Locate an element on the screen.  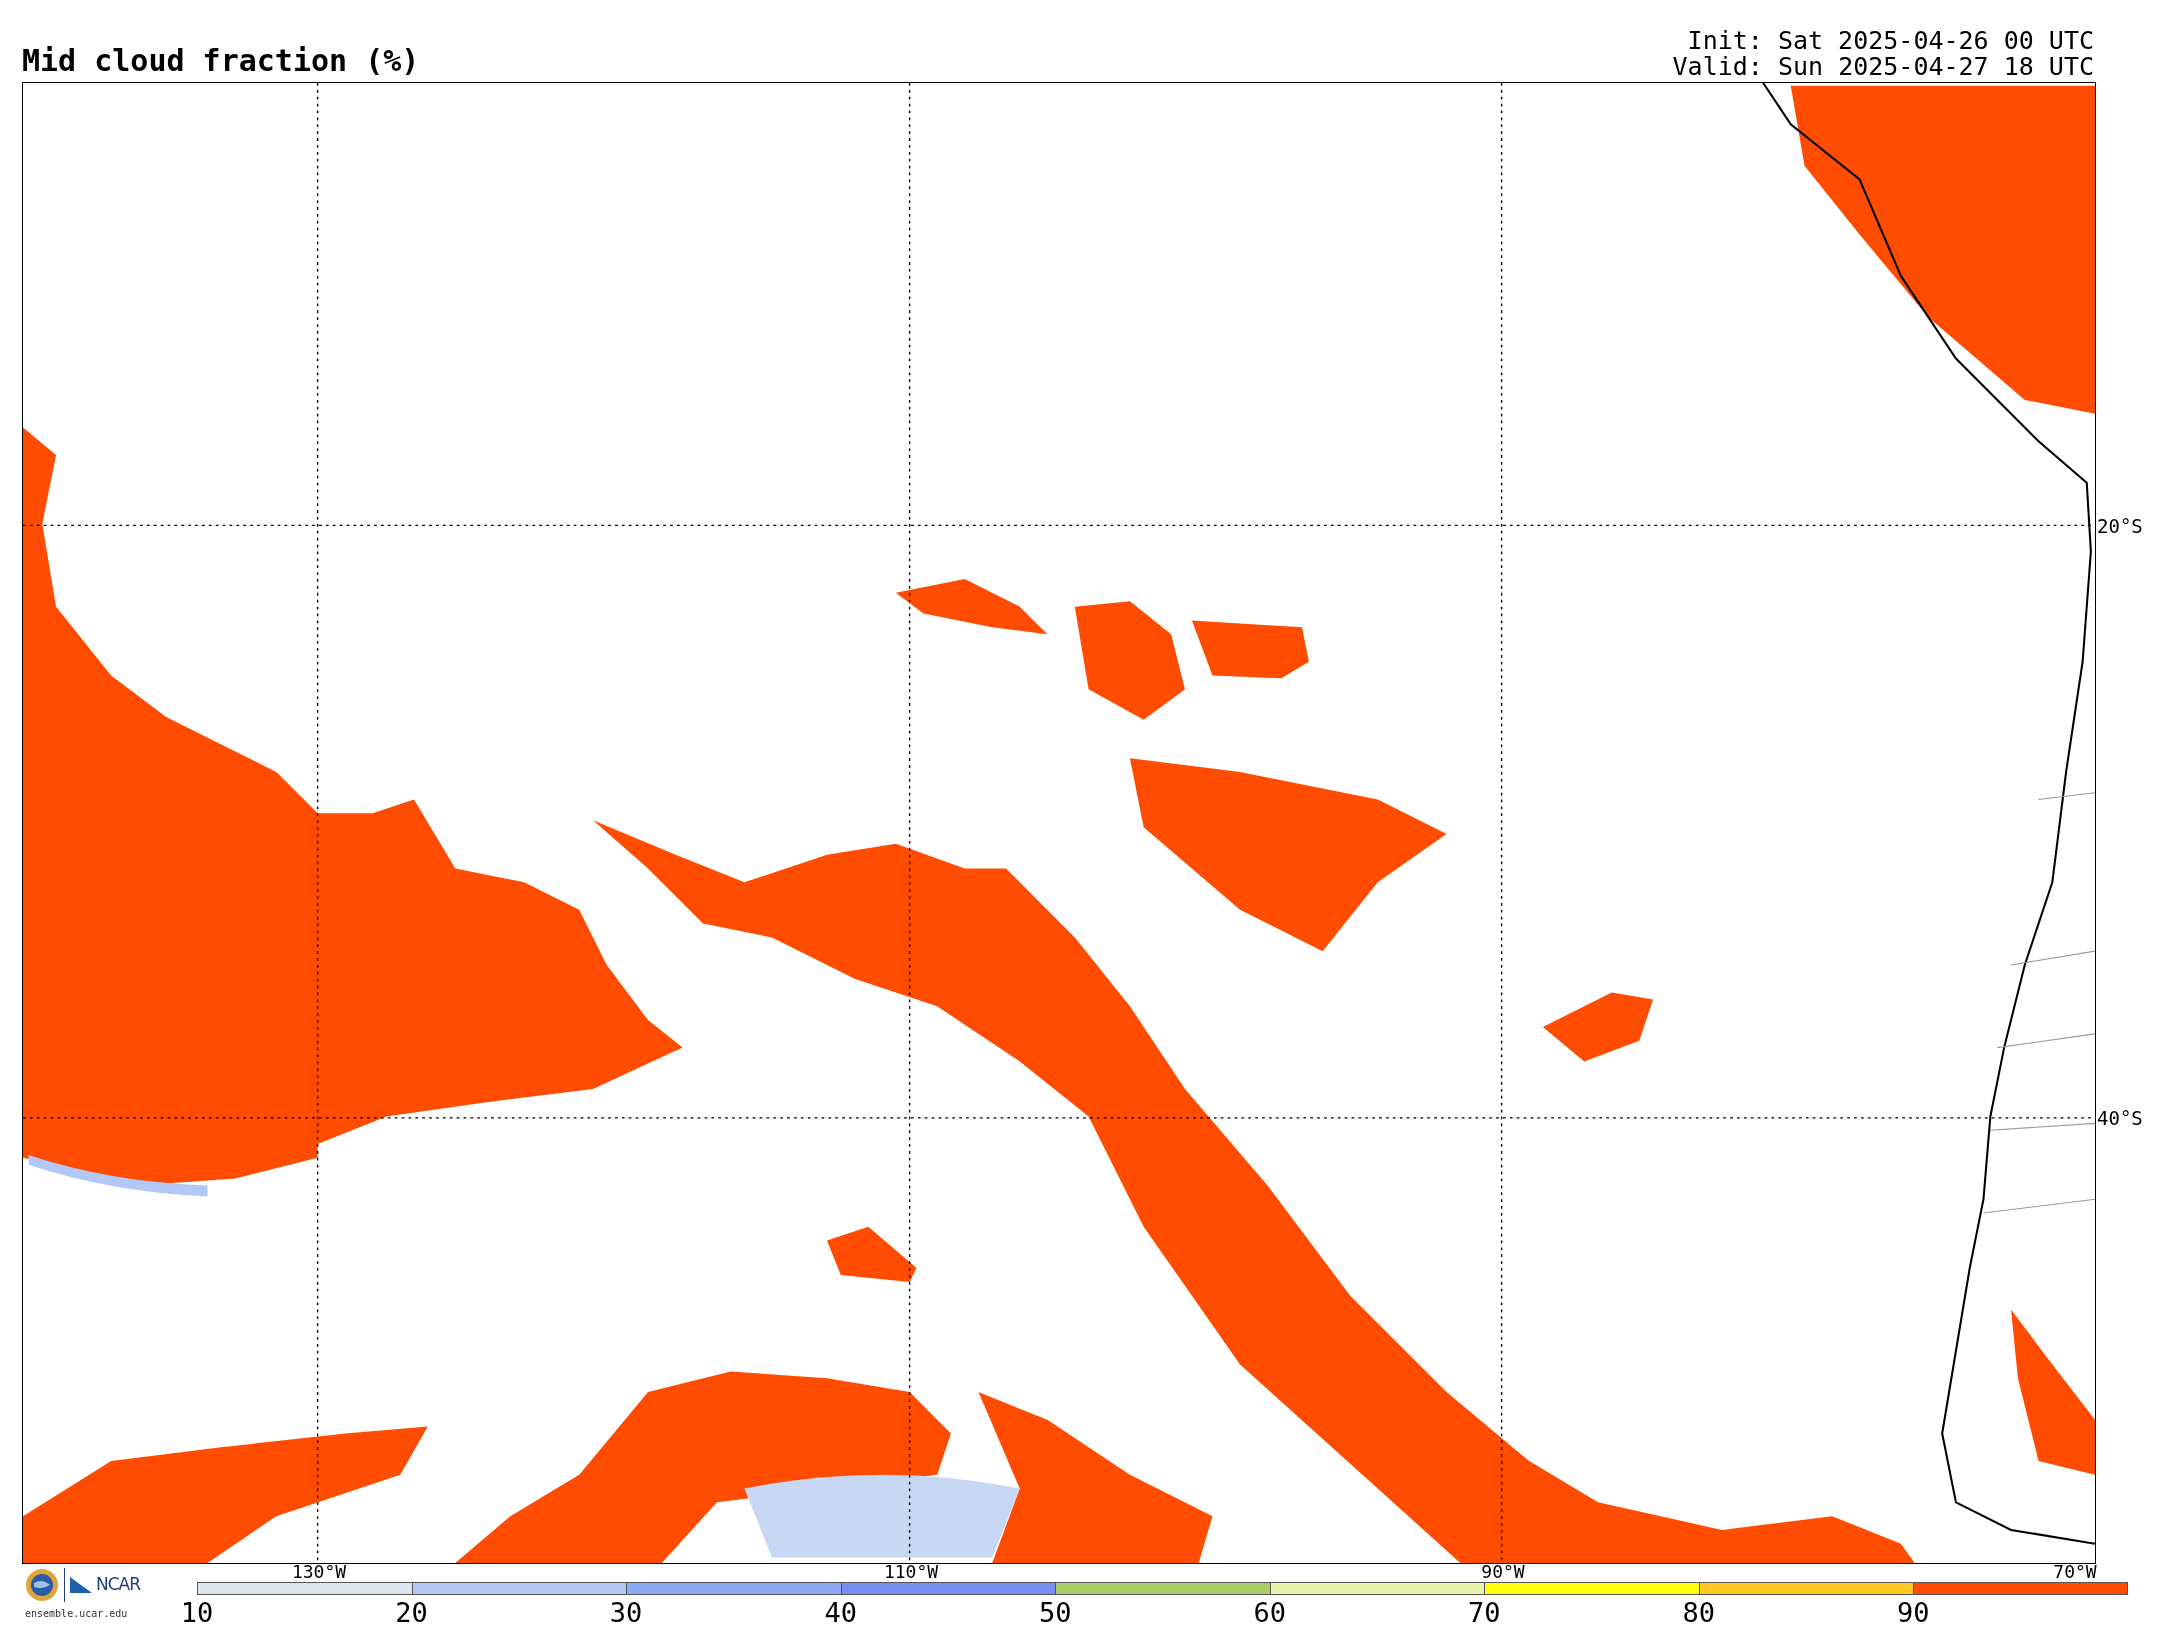
globe-logo-icon is located at coordinates (42, 1585).